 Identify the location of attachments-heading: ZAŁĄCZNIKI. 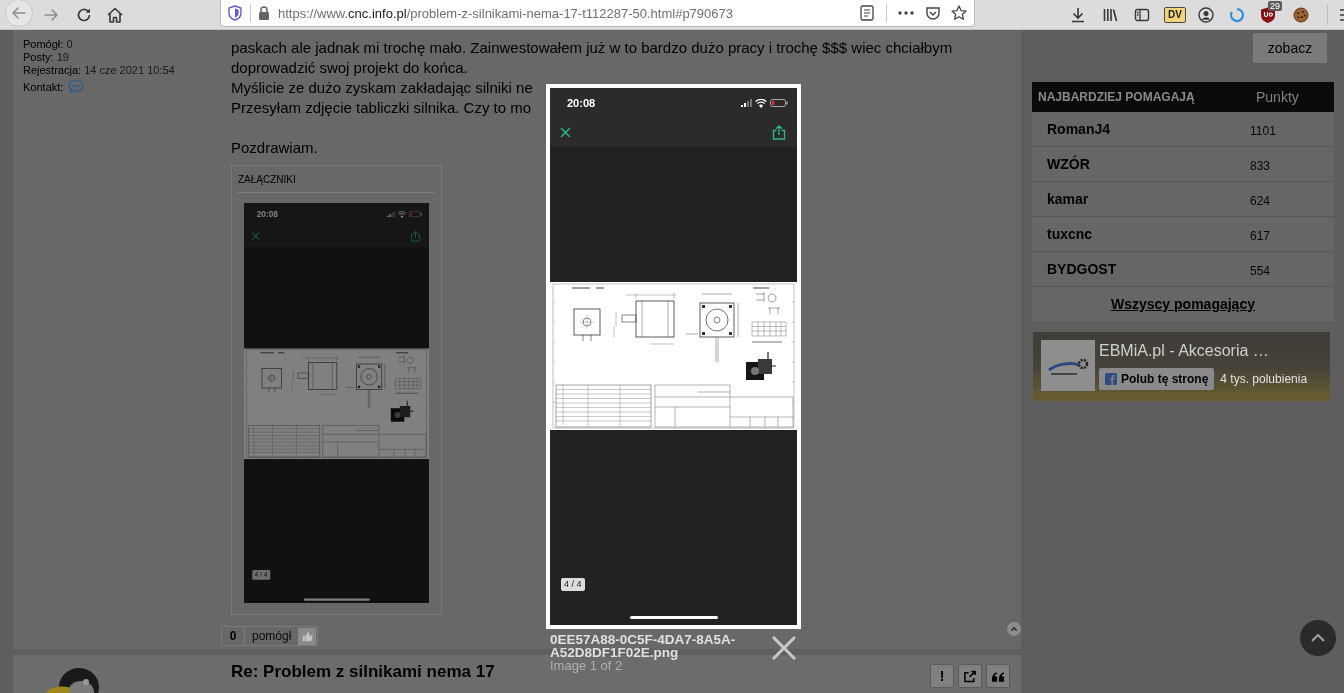
(267, 179).